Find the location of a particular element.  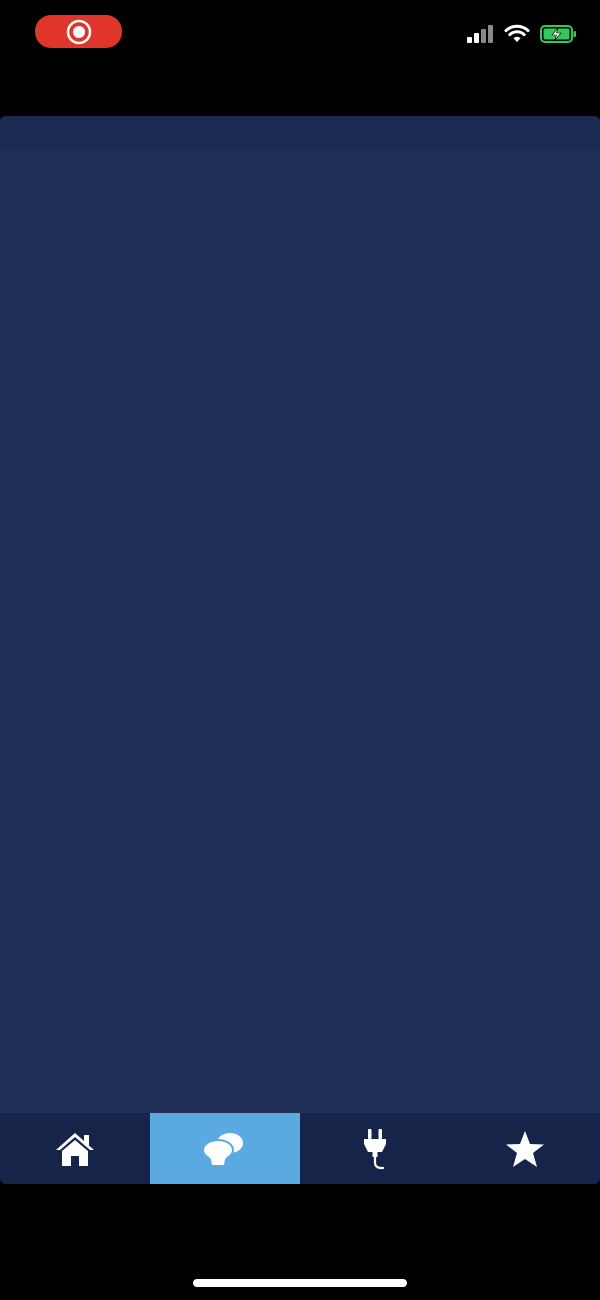

bottom-tab-bar is located at coordinates (300, 1148).